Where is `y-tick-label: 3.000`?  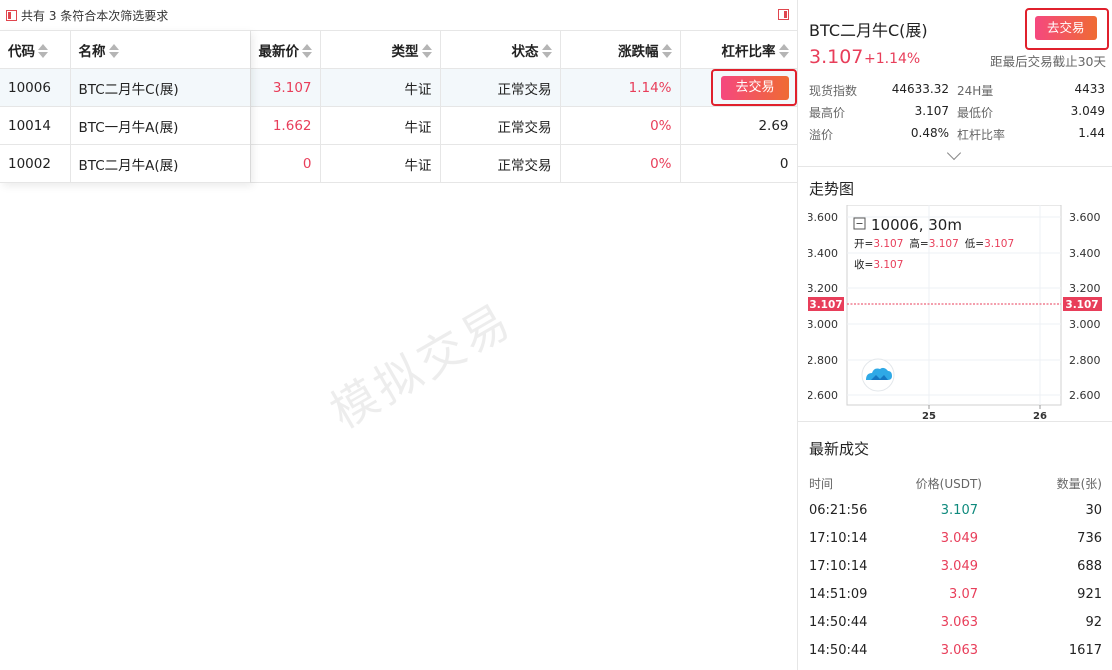 y-tick-label: 3.000 is located at coordinates (823, 324).